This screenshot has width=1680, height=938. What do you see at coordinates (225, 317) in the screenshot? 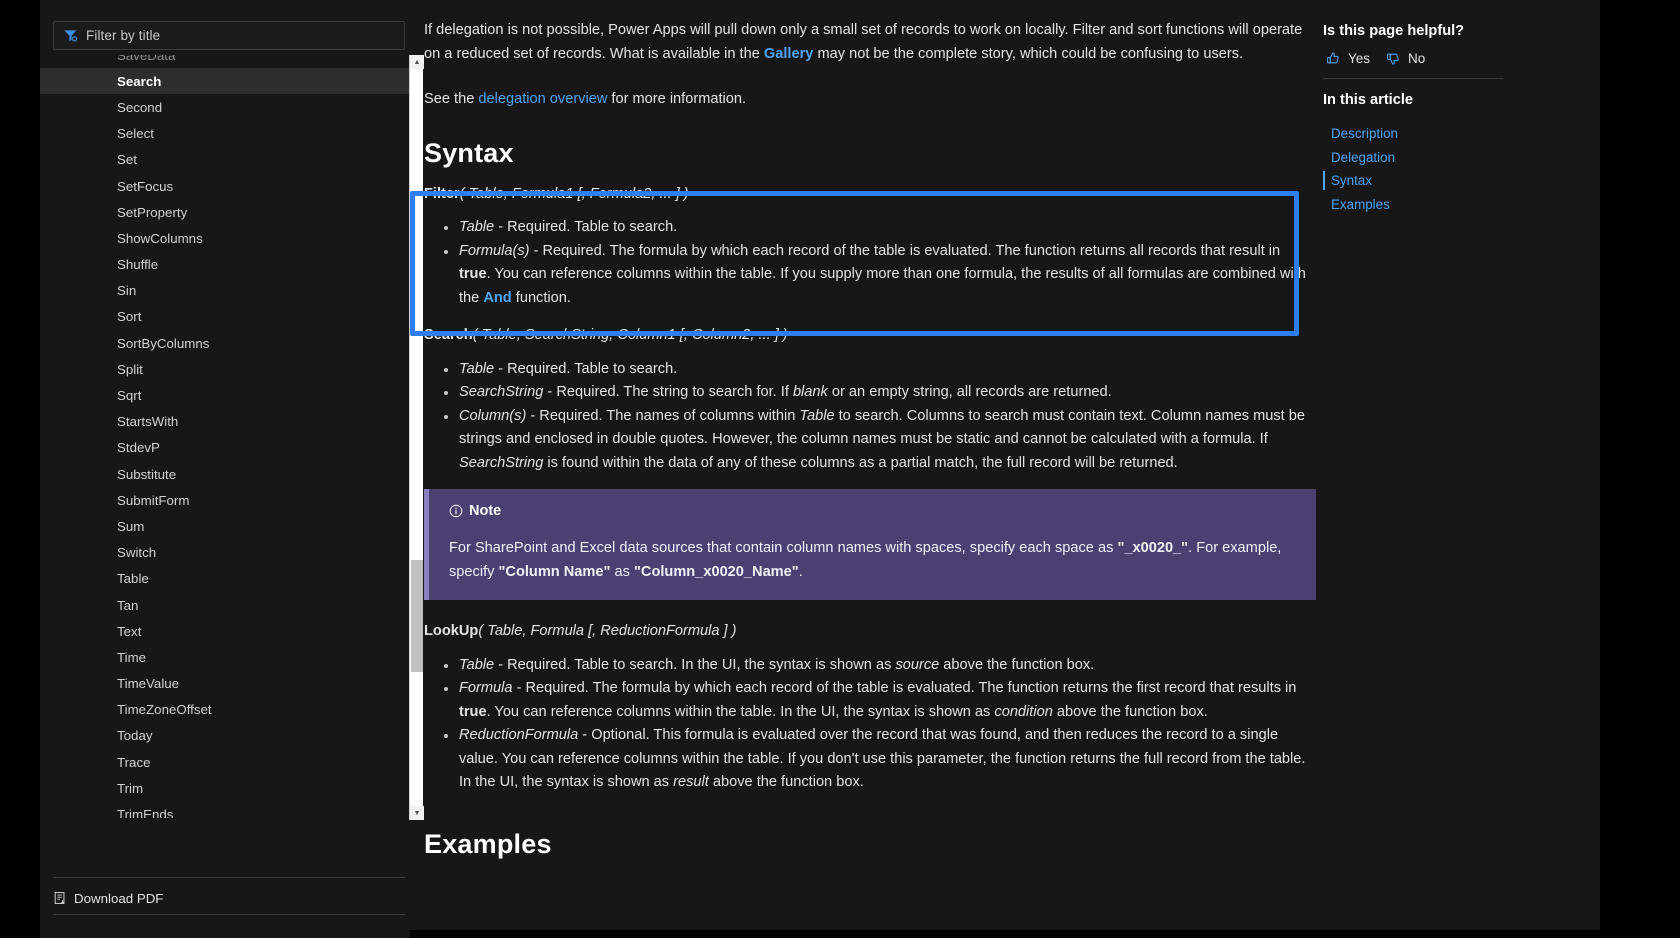
I see `sidebar-item-sort: Sort` at bounding box center [225, 317].